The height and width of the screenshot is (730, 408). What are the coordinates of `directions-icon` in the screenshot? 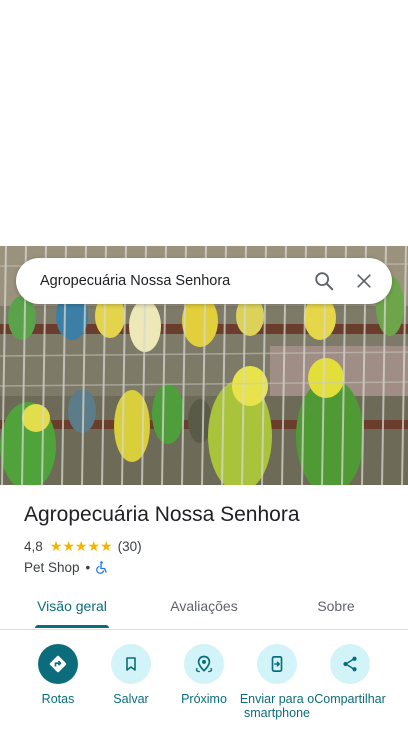 It's located at (58, 664).